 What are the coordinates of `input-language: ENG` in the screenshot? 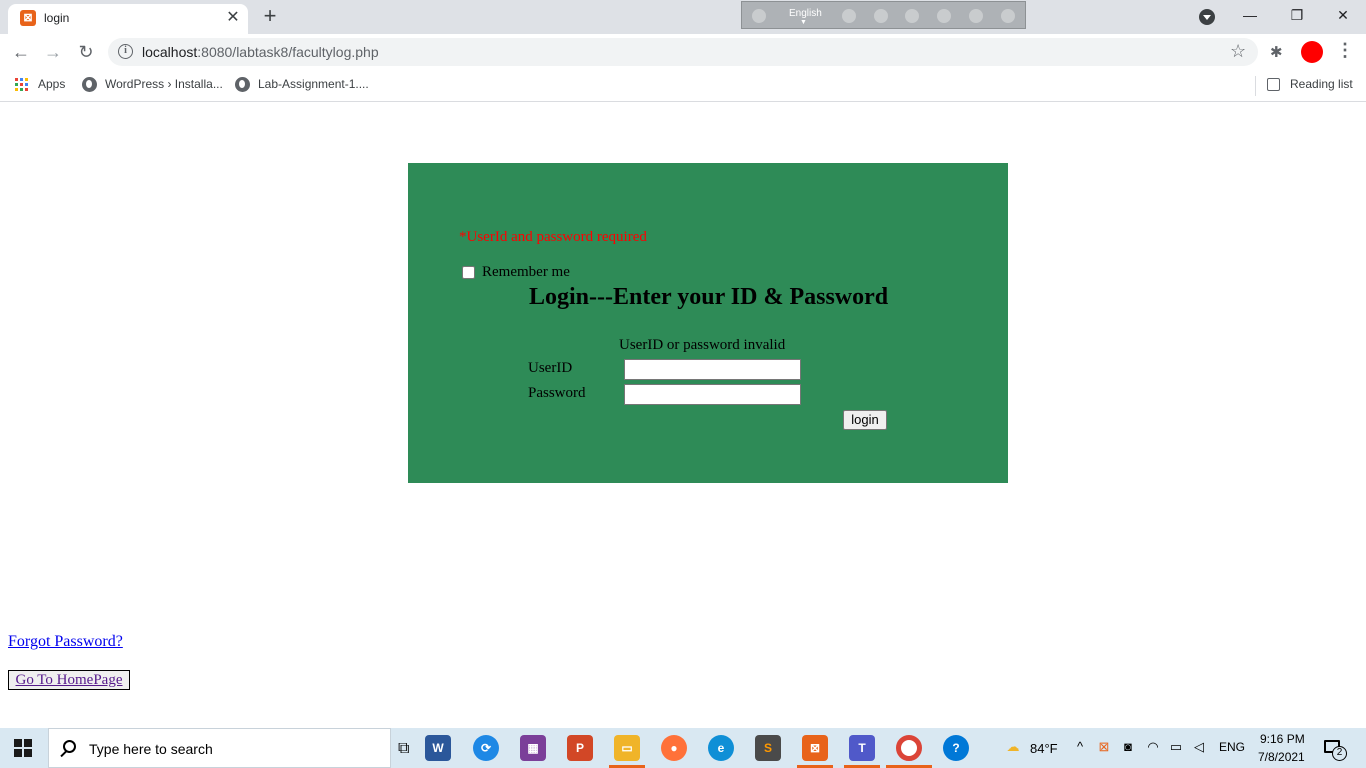 It's located at (1232, 747).